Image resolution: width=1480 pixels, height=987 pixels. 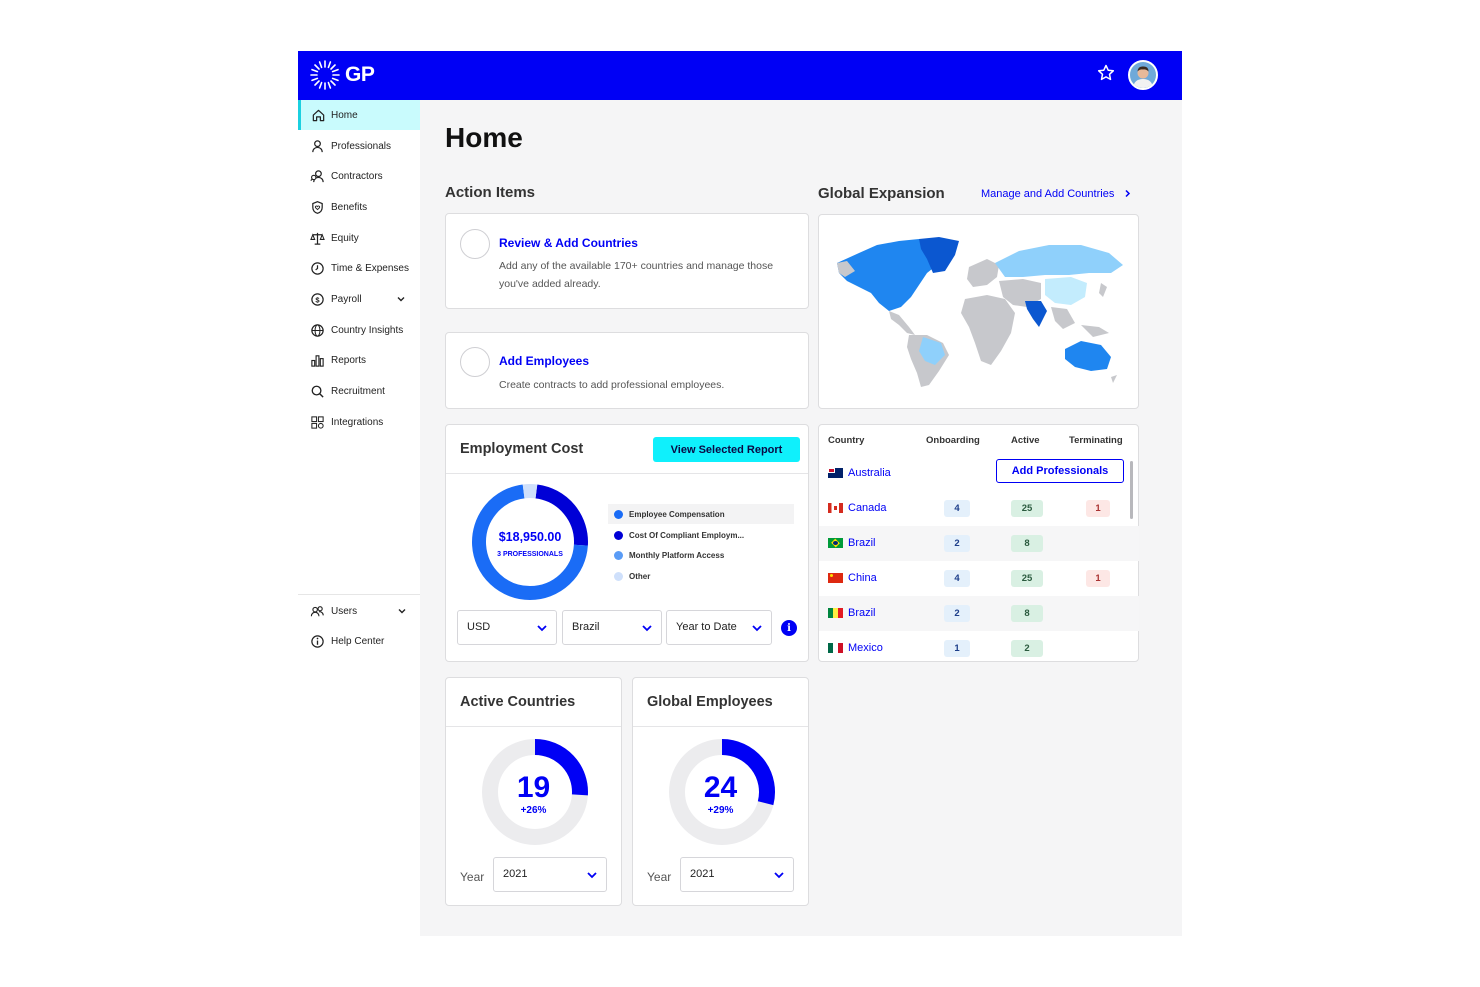 I want to click on gp-logo-icon, so click(x=325, y=75).